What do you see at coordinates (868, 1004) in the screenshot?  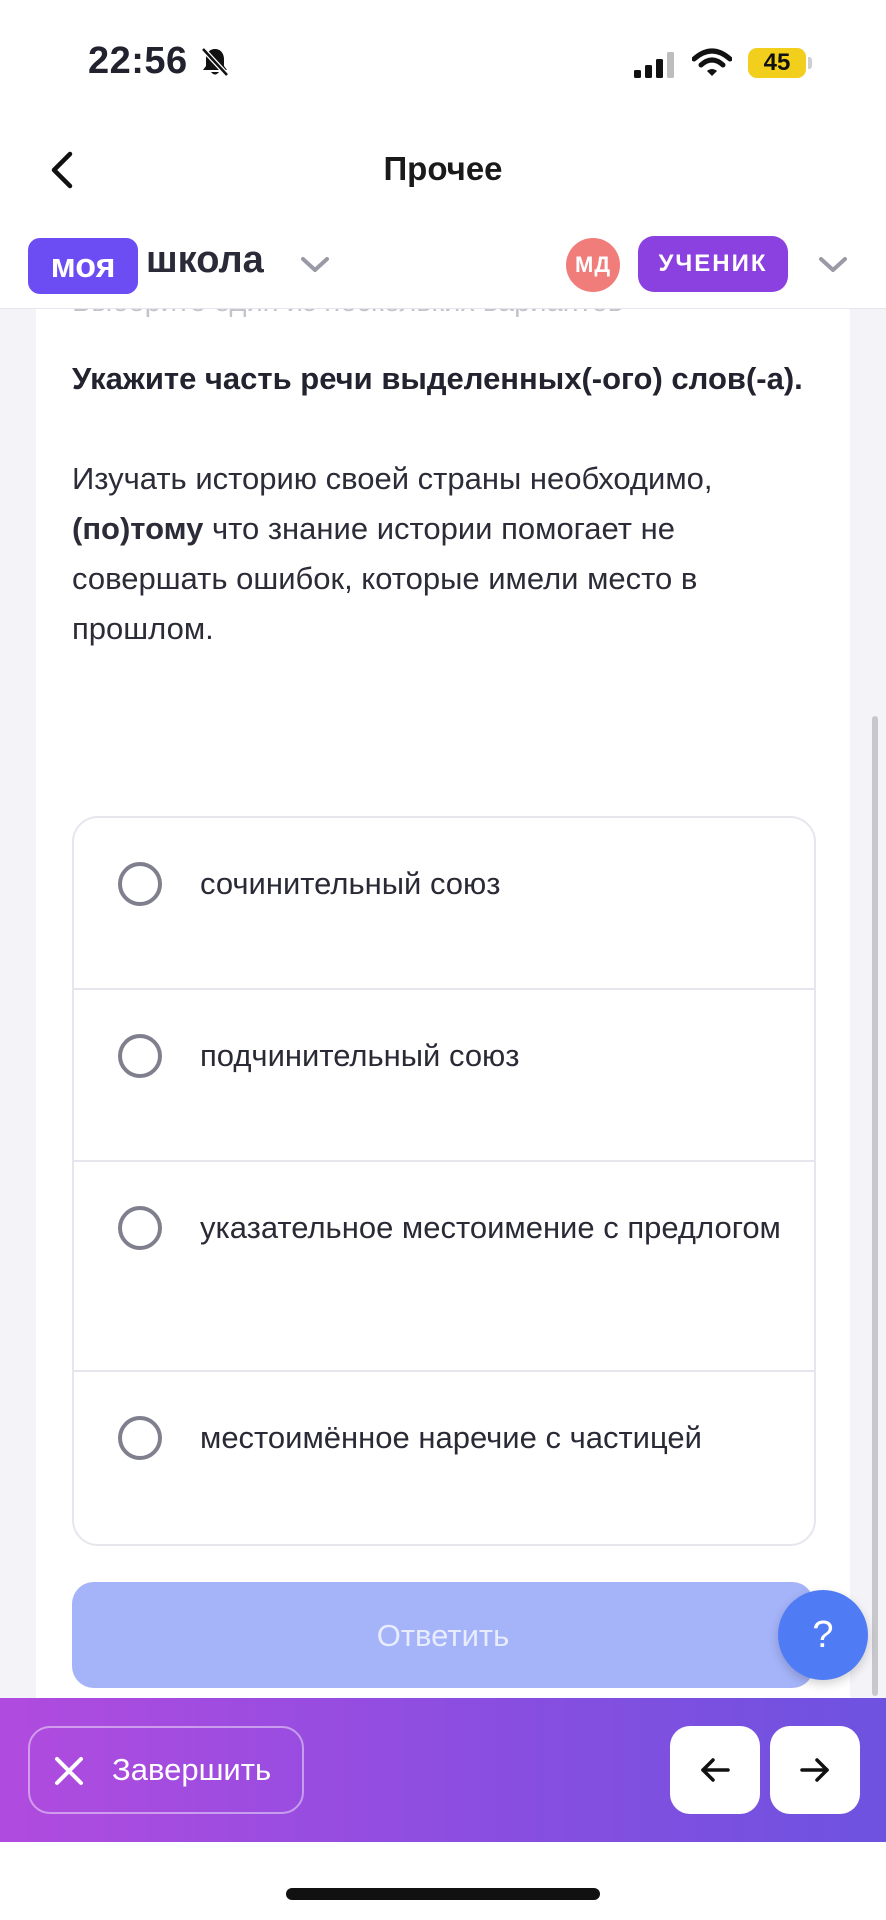 I see `content-gutter-right` at bounding box center [868, 1004].